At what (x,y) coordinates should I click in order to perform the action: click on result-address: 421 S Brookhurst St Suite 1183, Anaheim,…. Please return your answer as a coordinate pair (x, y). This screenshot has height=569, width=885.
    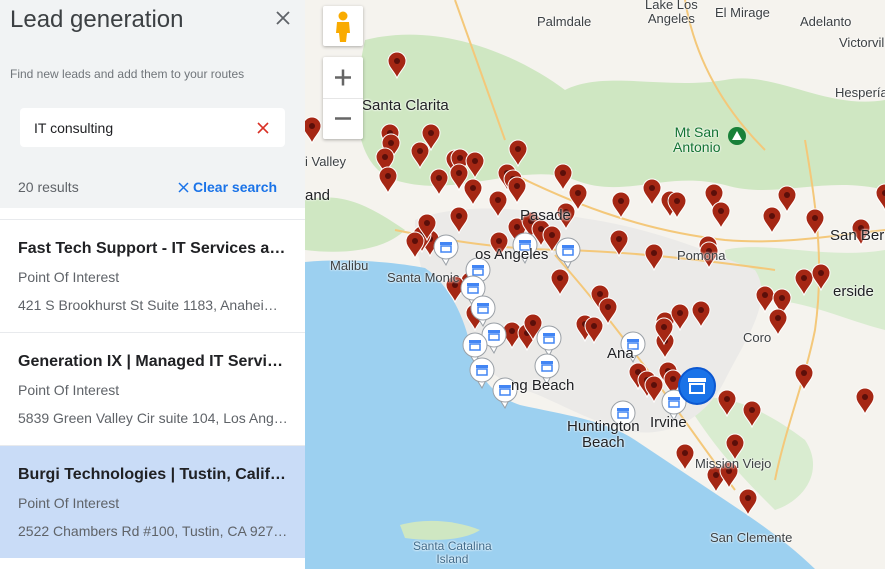
    Looking at the image, I should click on (153, 305).